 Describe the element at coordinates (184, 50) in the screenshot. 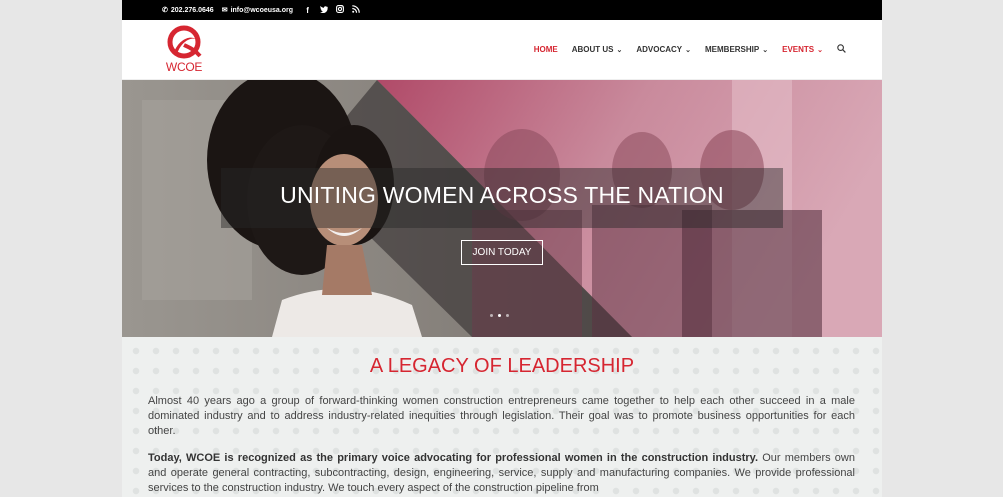

I see `site-logo: WCOE` at that location.